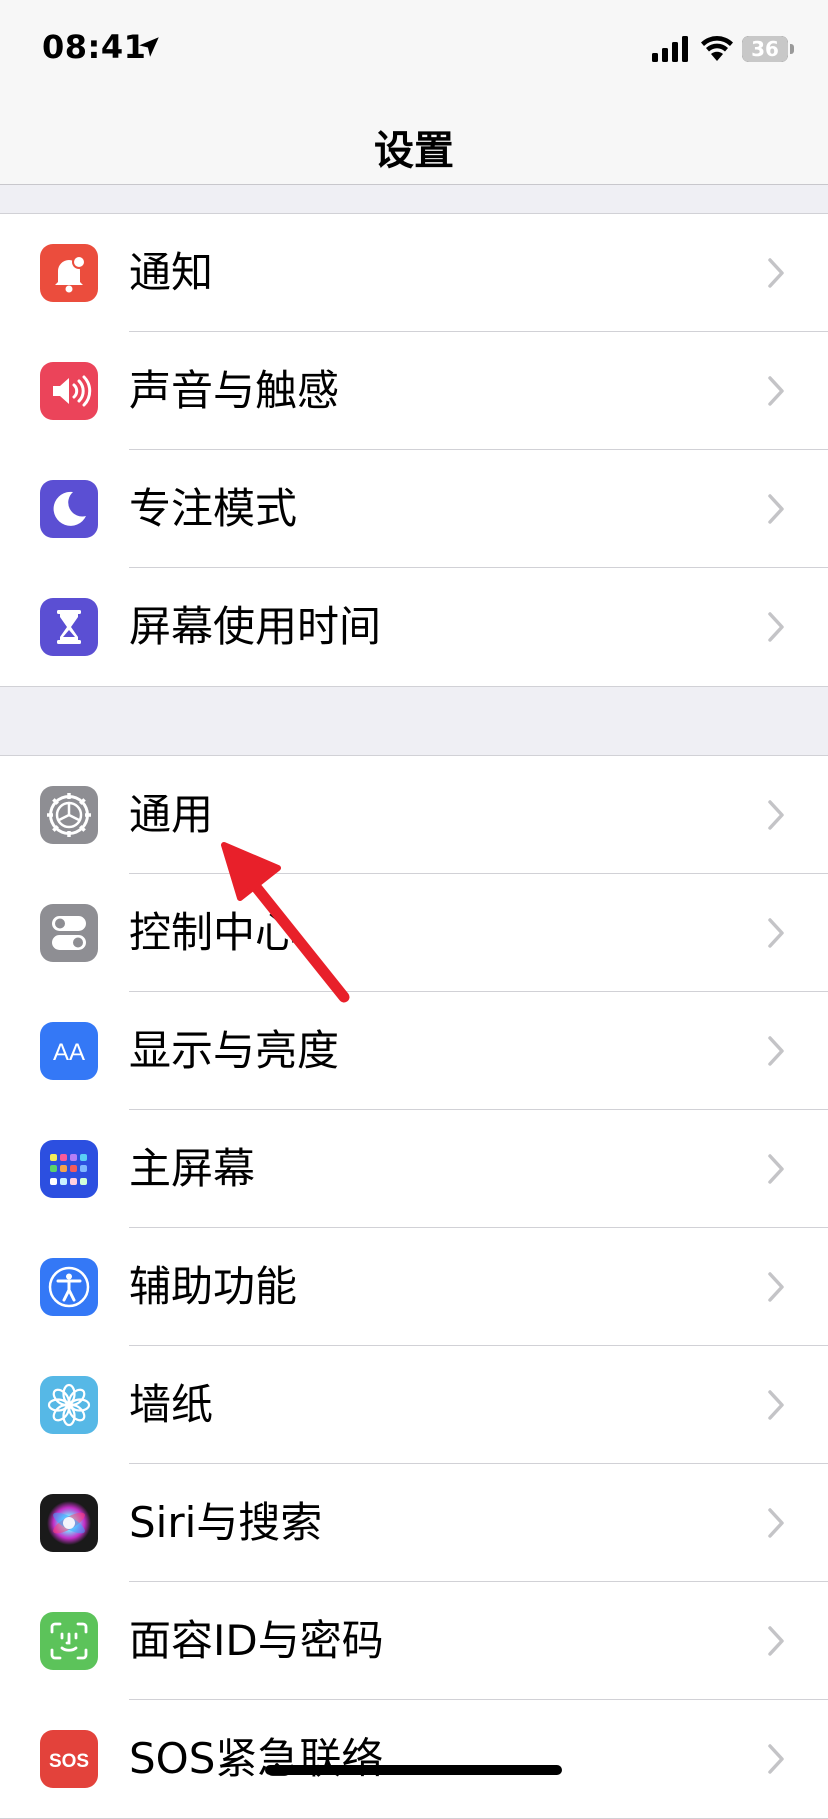 The width and height of the screenshot is (828, 1819). I want to click on settings-row-label: 通用, so click(171, 814).